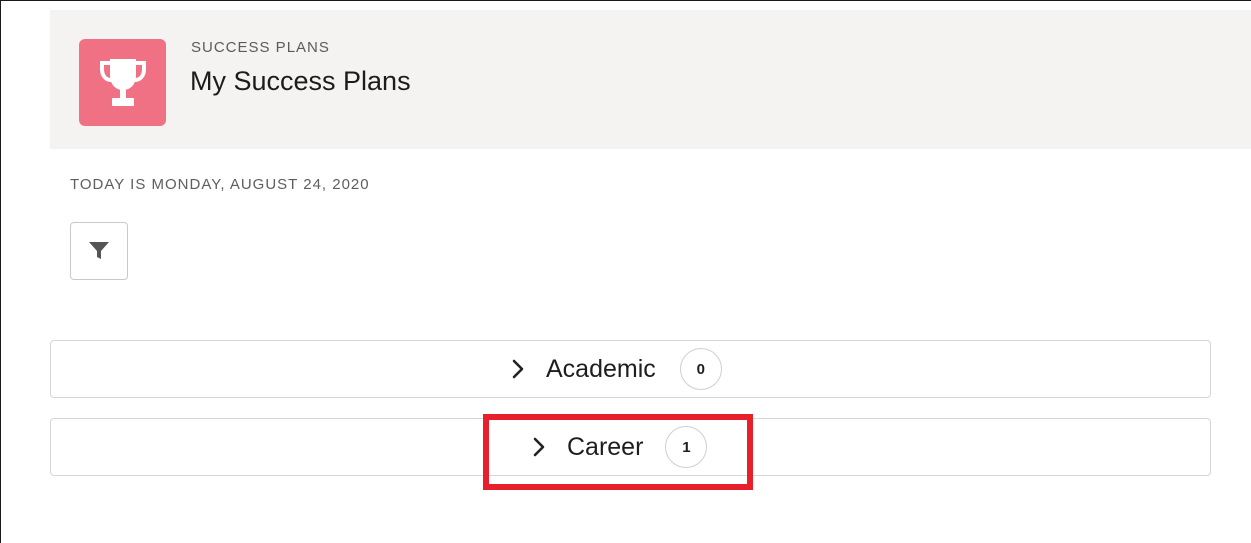 The height and width of the screenshot is (543, 1251). I want to click on header-eyebrow: SUCCESS PLANS, so click(260, 47).